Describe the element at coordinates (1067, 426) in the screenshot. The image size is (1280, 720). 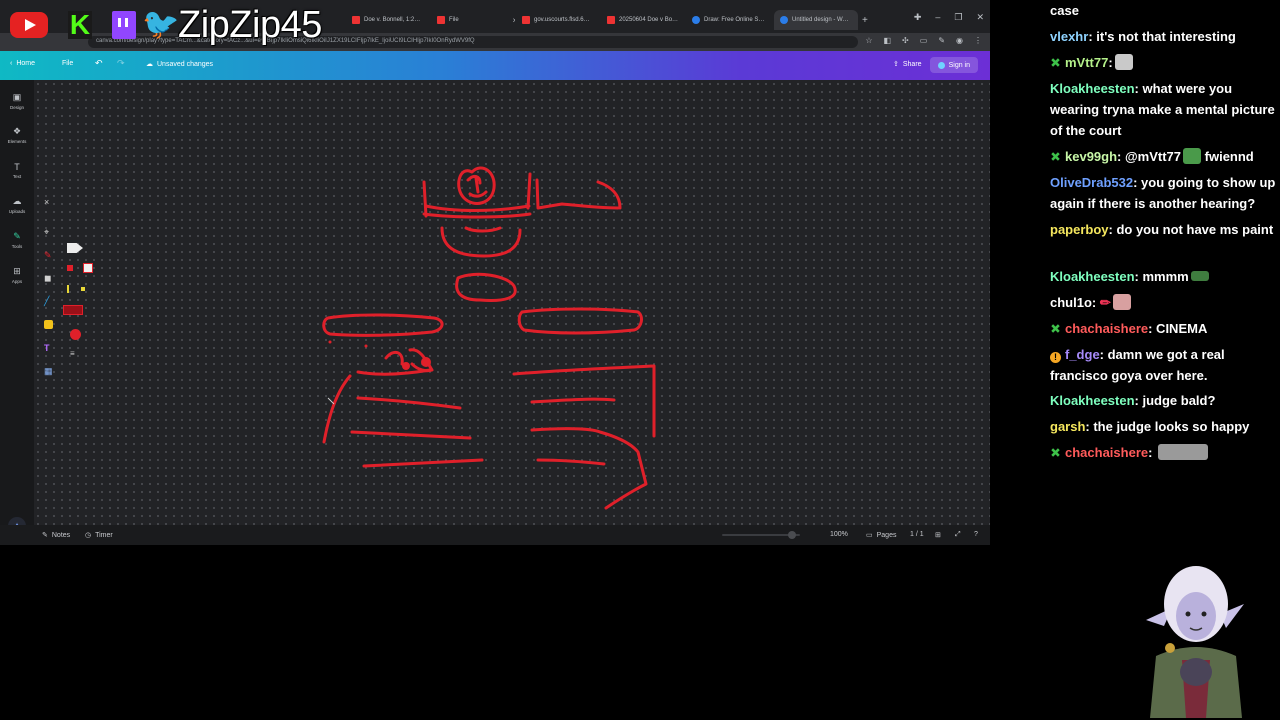
I see `chat-username: garsh` at that location.